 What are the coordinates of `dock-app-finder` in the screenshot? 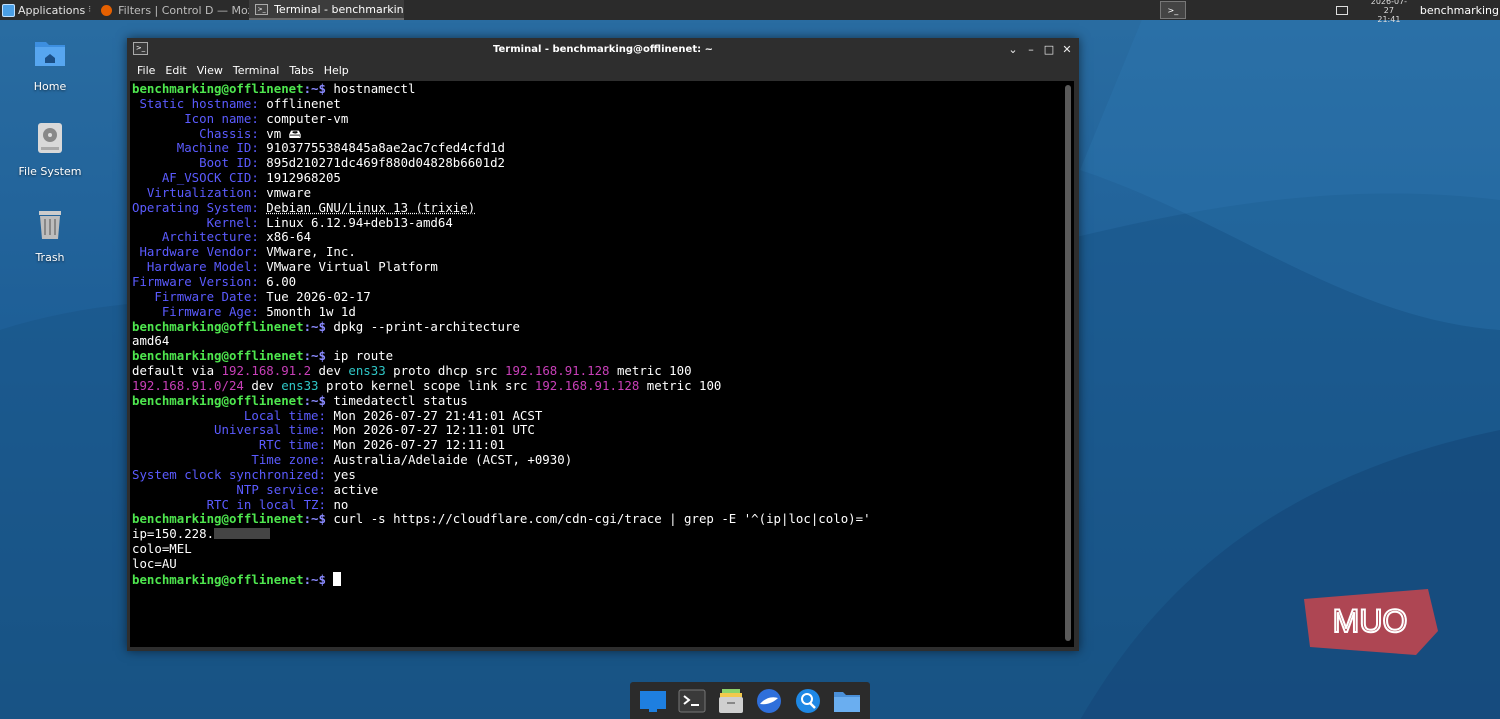 It's located at (808, 701).